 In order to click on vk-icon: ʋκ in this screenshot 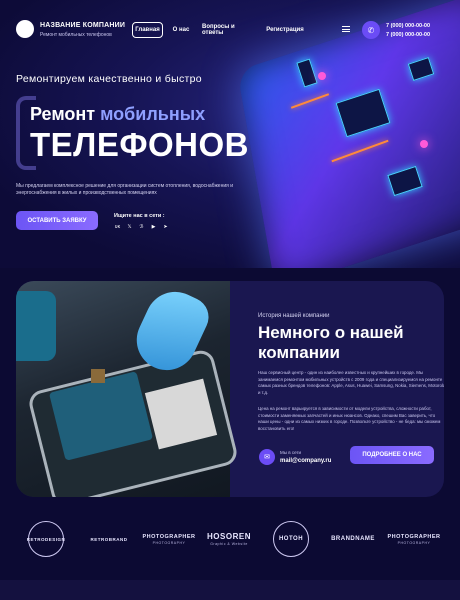, I will do `click(117, 227)`.